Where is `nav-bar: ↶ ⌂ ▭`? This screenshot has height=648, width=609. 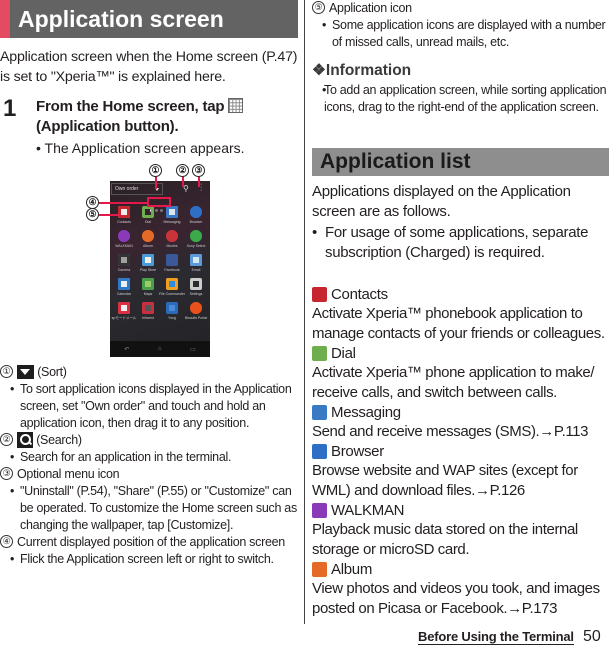 nav-bar: ↶ ⌂ ▭ is located at coordinates (160, 349).